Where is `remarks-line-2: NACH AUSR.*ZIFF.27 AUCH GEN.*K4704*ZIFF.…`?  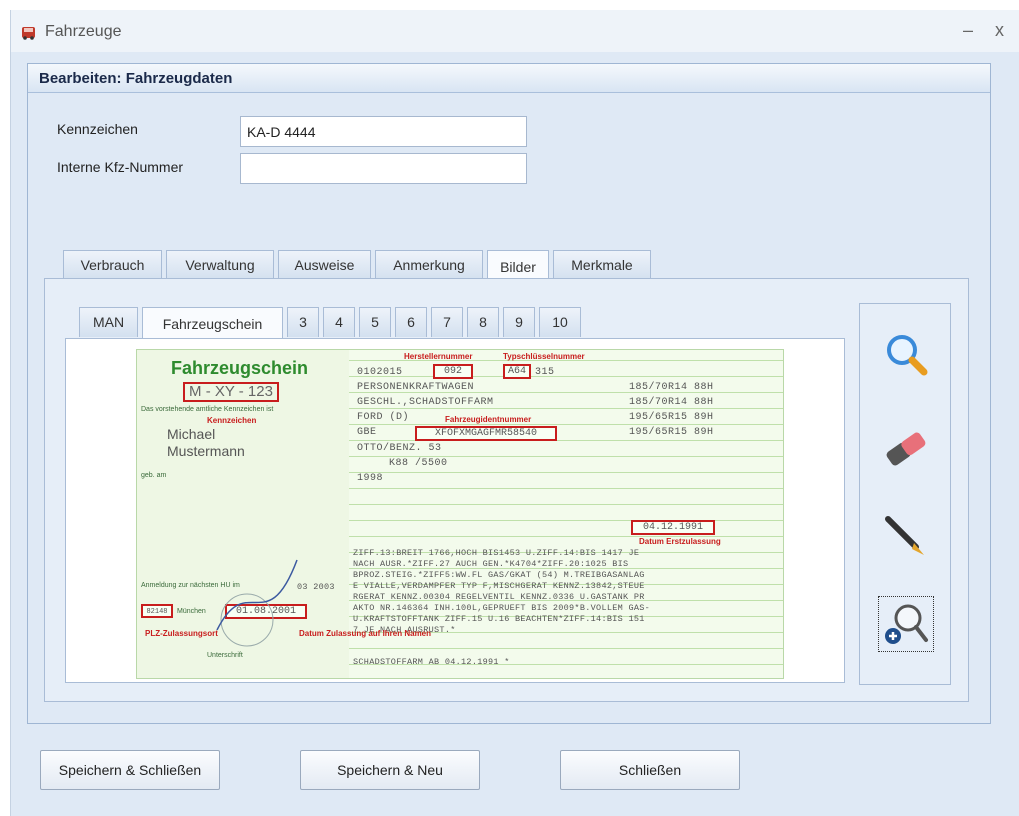 remarks-line-2: NACH AUSR.*ZIFF.27 AUCH GEN.*K4704*ZIFF.… is located at coordinates (491, 564).